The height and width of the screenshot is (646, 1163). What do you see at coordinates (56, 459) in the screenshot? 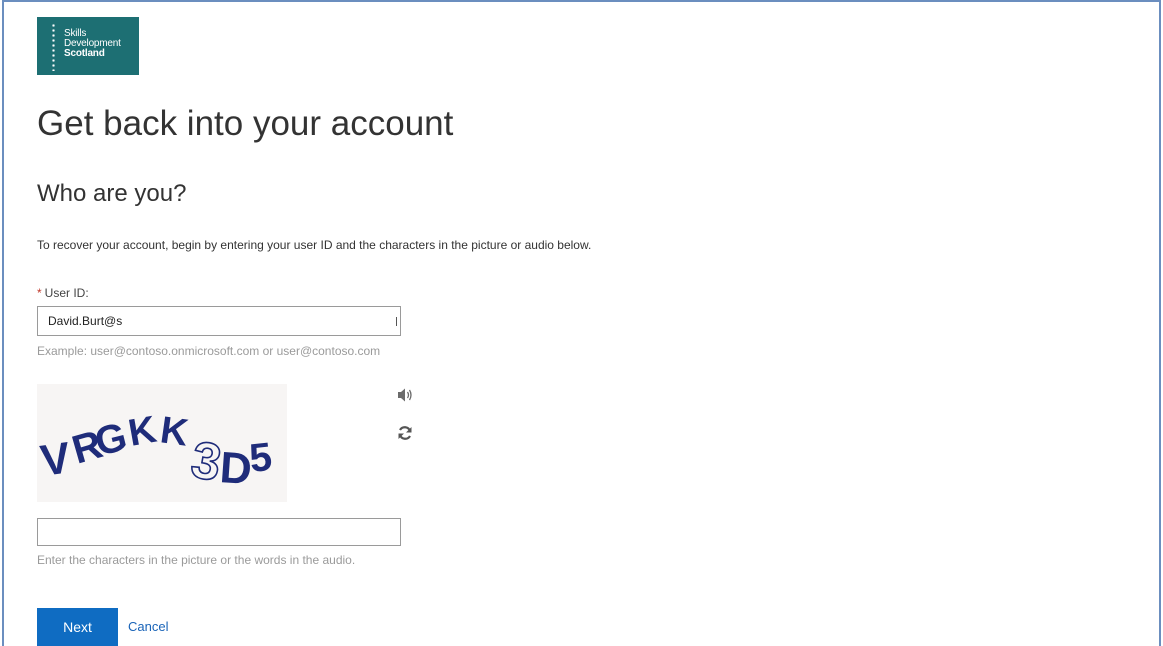
I see `captcha-char: V` at bounding box center [56, 459].